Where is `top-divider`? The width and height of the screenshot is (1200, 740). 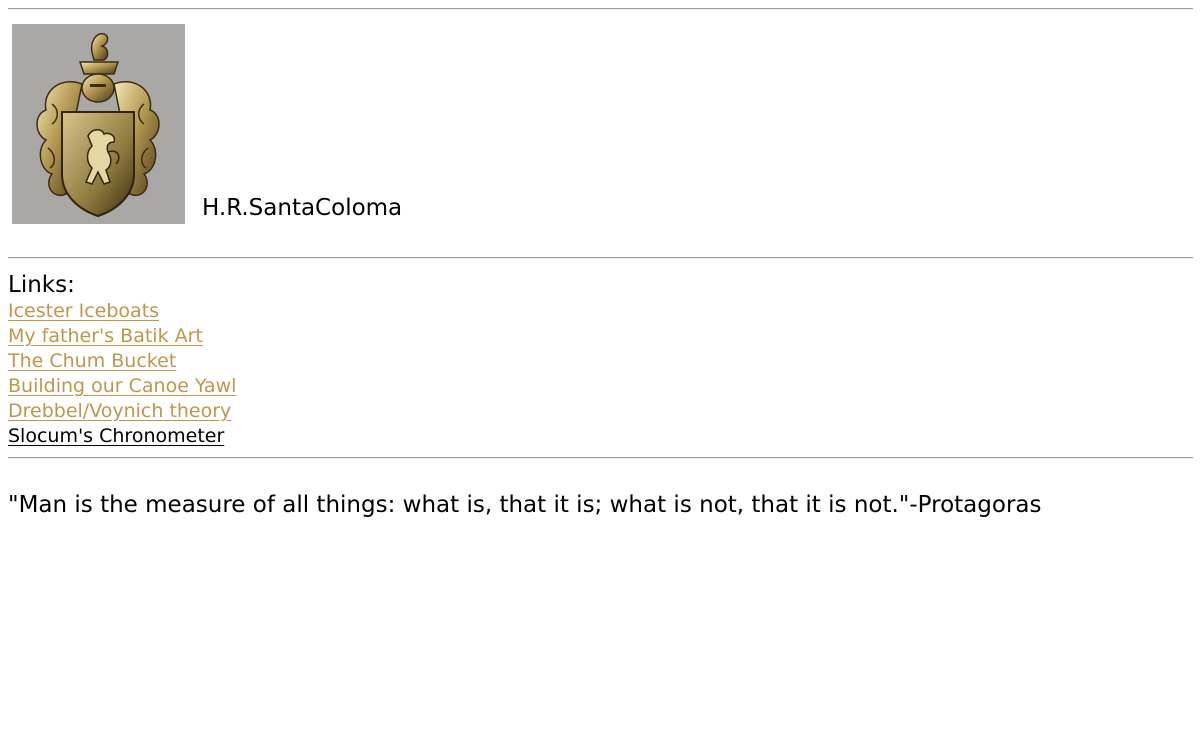
top-divider is located at coordinates (600, 9).